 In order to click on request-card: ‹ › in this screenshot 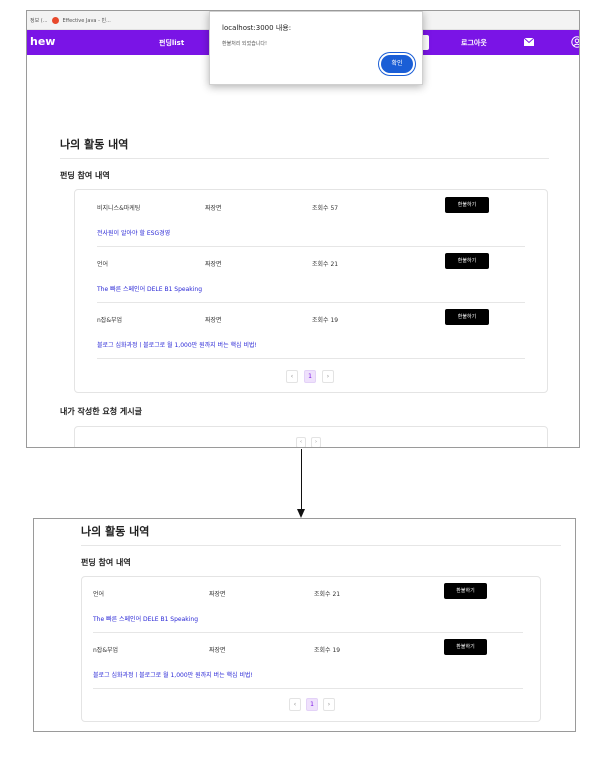, I will do `click(311, 436)`.